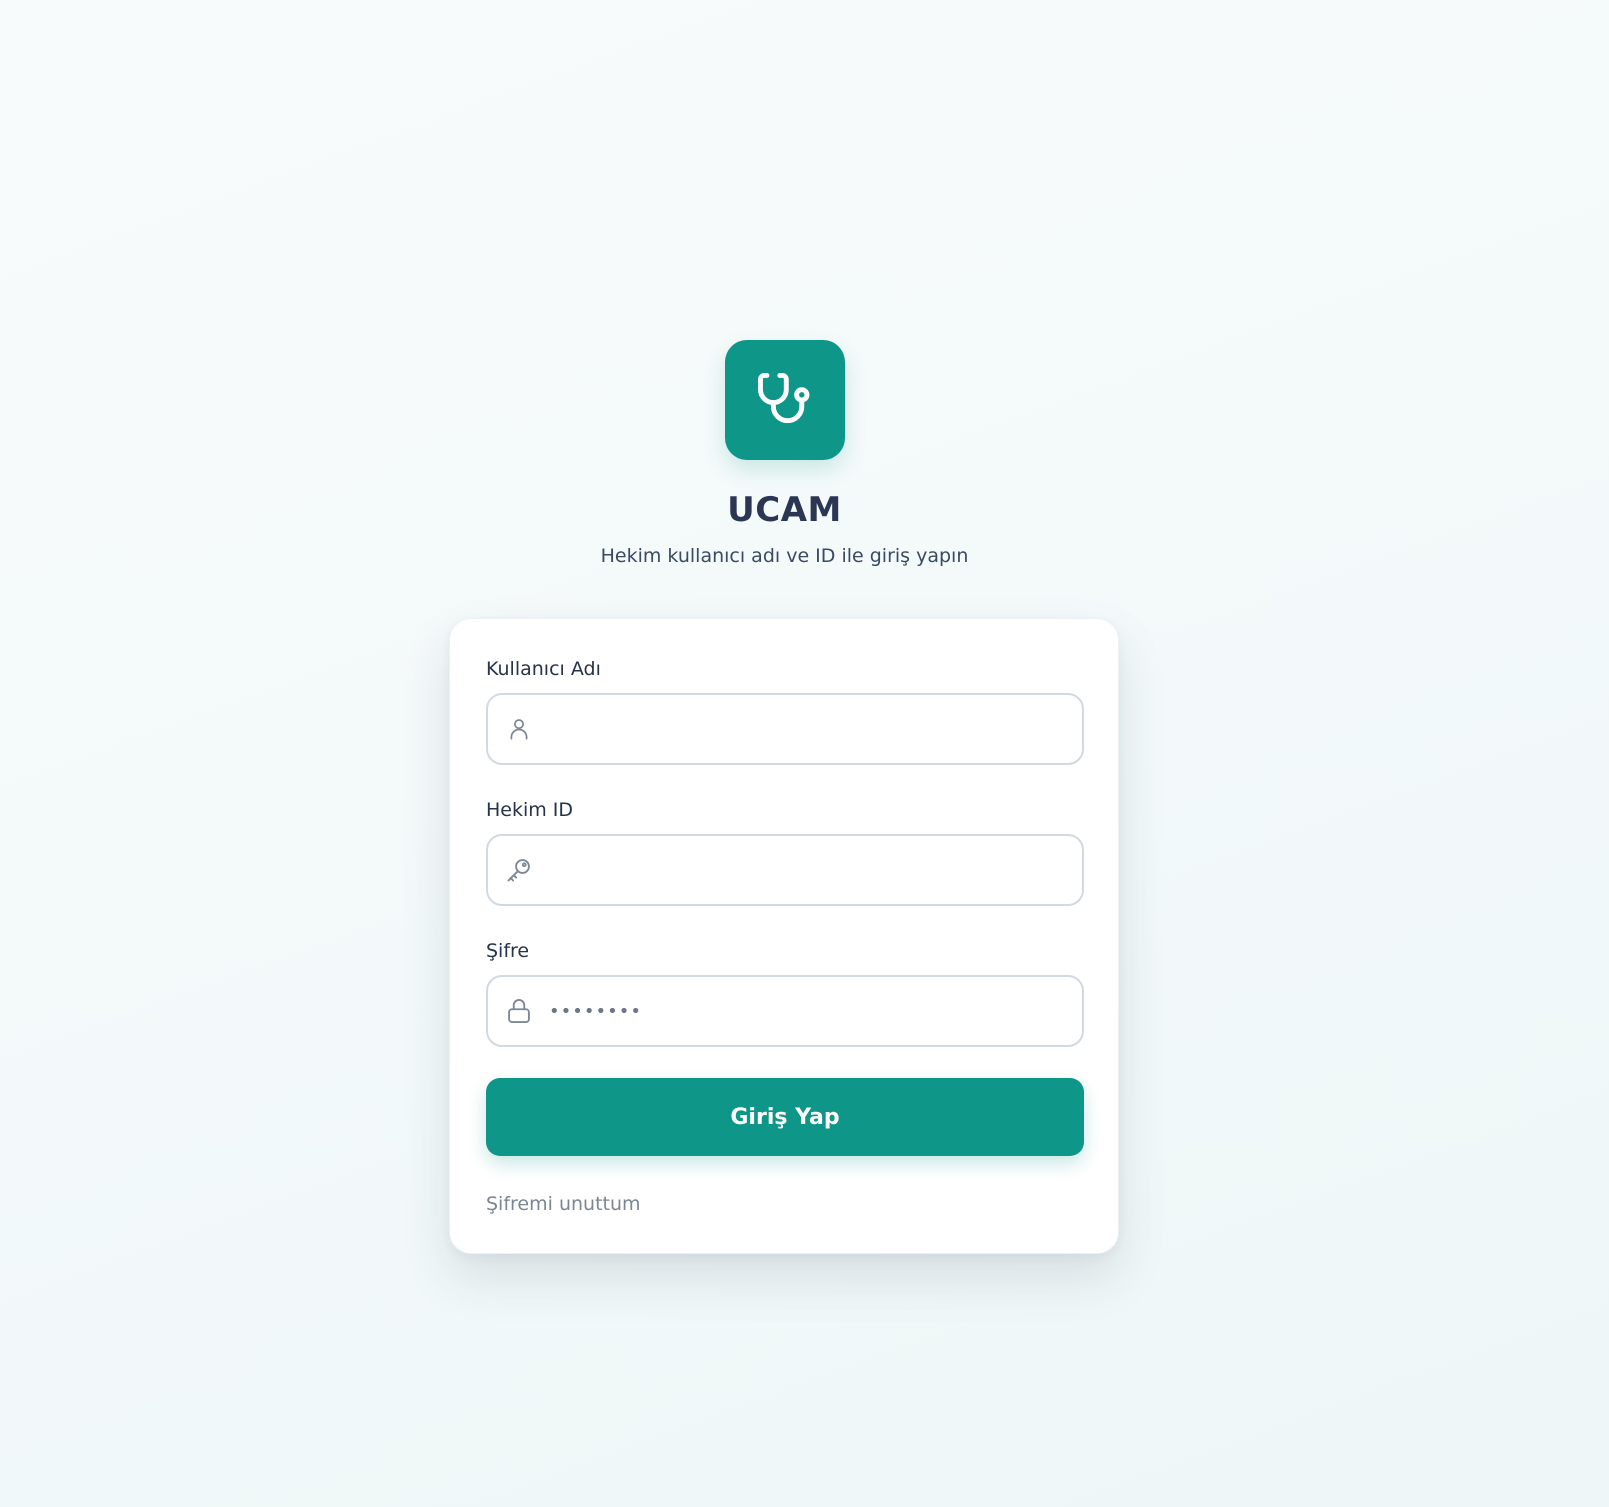  I want to click on login-button: Giriş Yap, so click(785, 1117).